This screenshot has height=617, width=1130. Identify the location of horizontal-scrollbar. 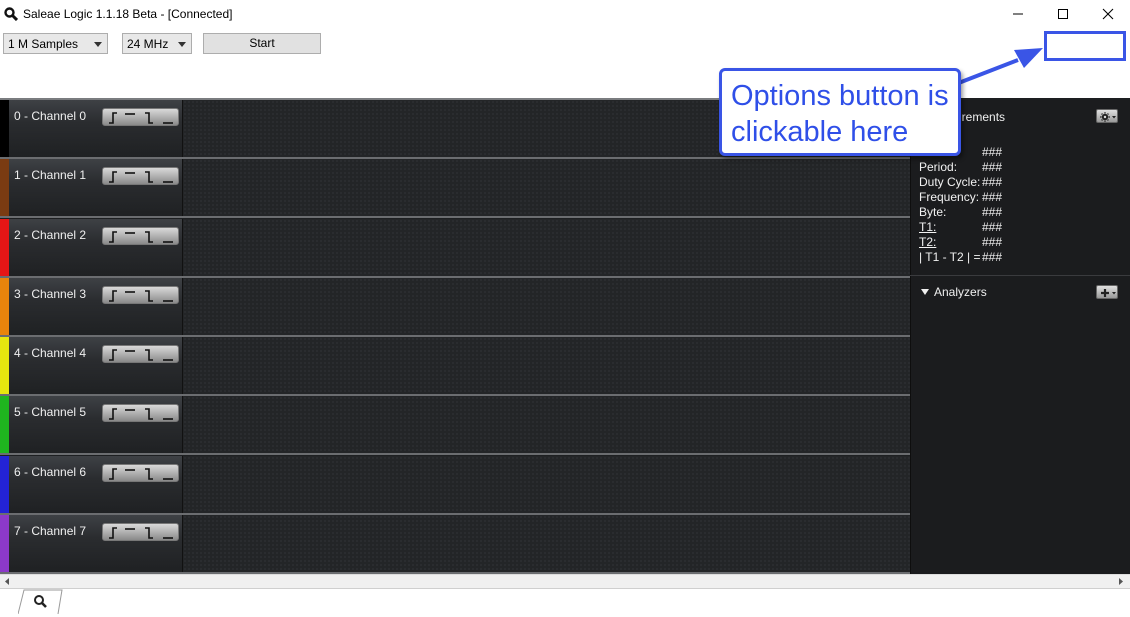
(565, 581).